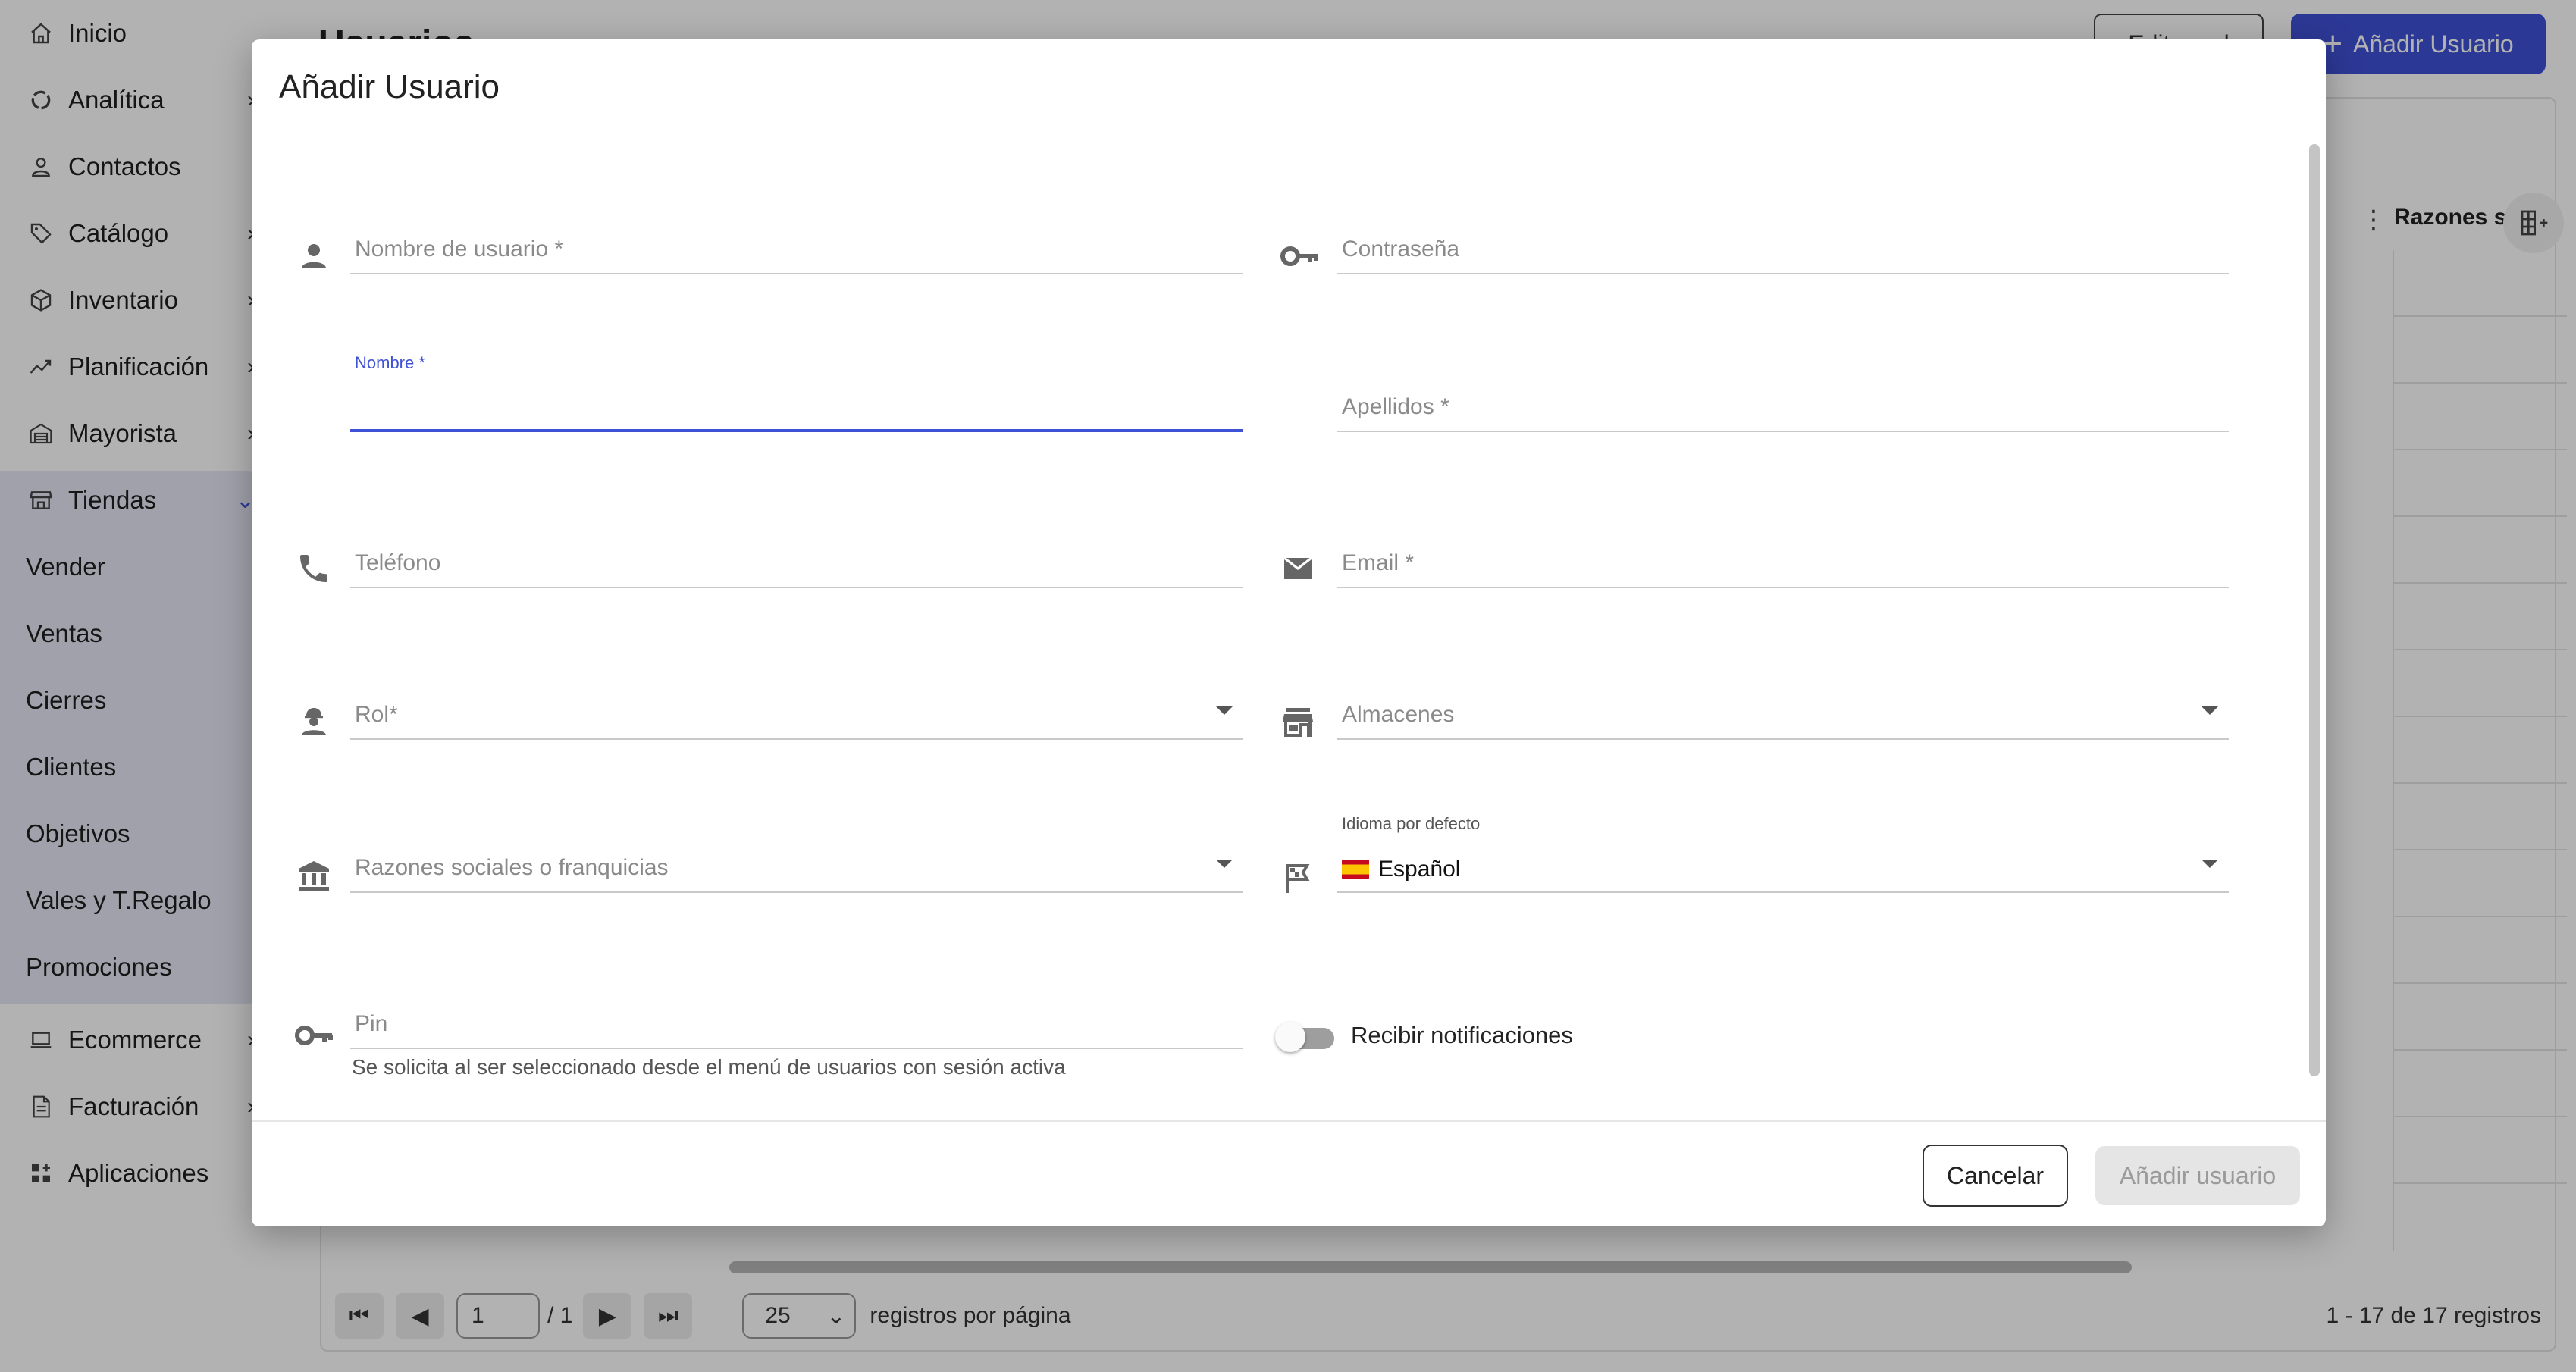 This screenshot has width=2576, height=1372. What do you see at coordinates (1419, 869) in the screenshot?
I see `language-value: Español` at bounding box center [1419, 869].